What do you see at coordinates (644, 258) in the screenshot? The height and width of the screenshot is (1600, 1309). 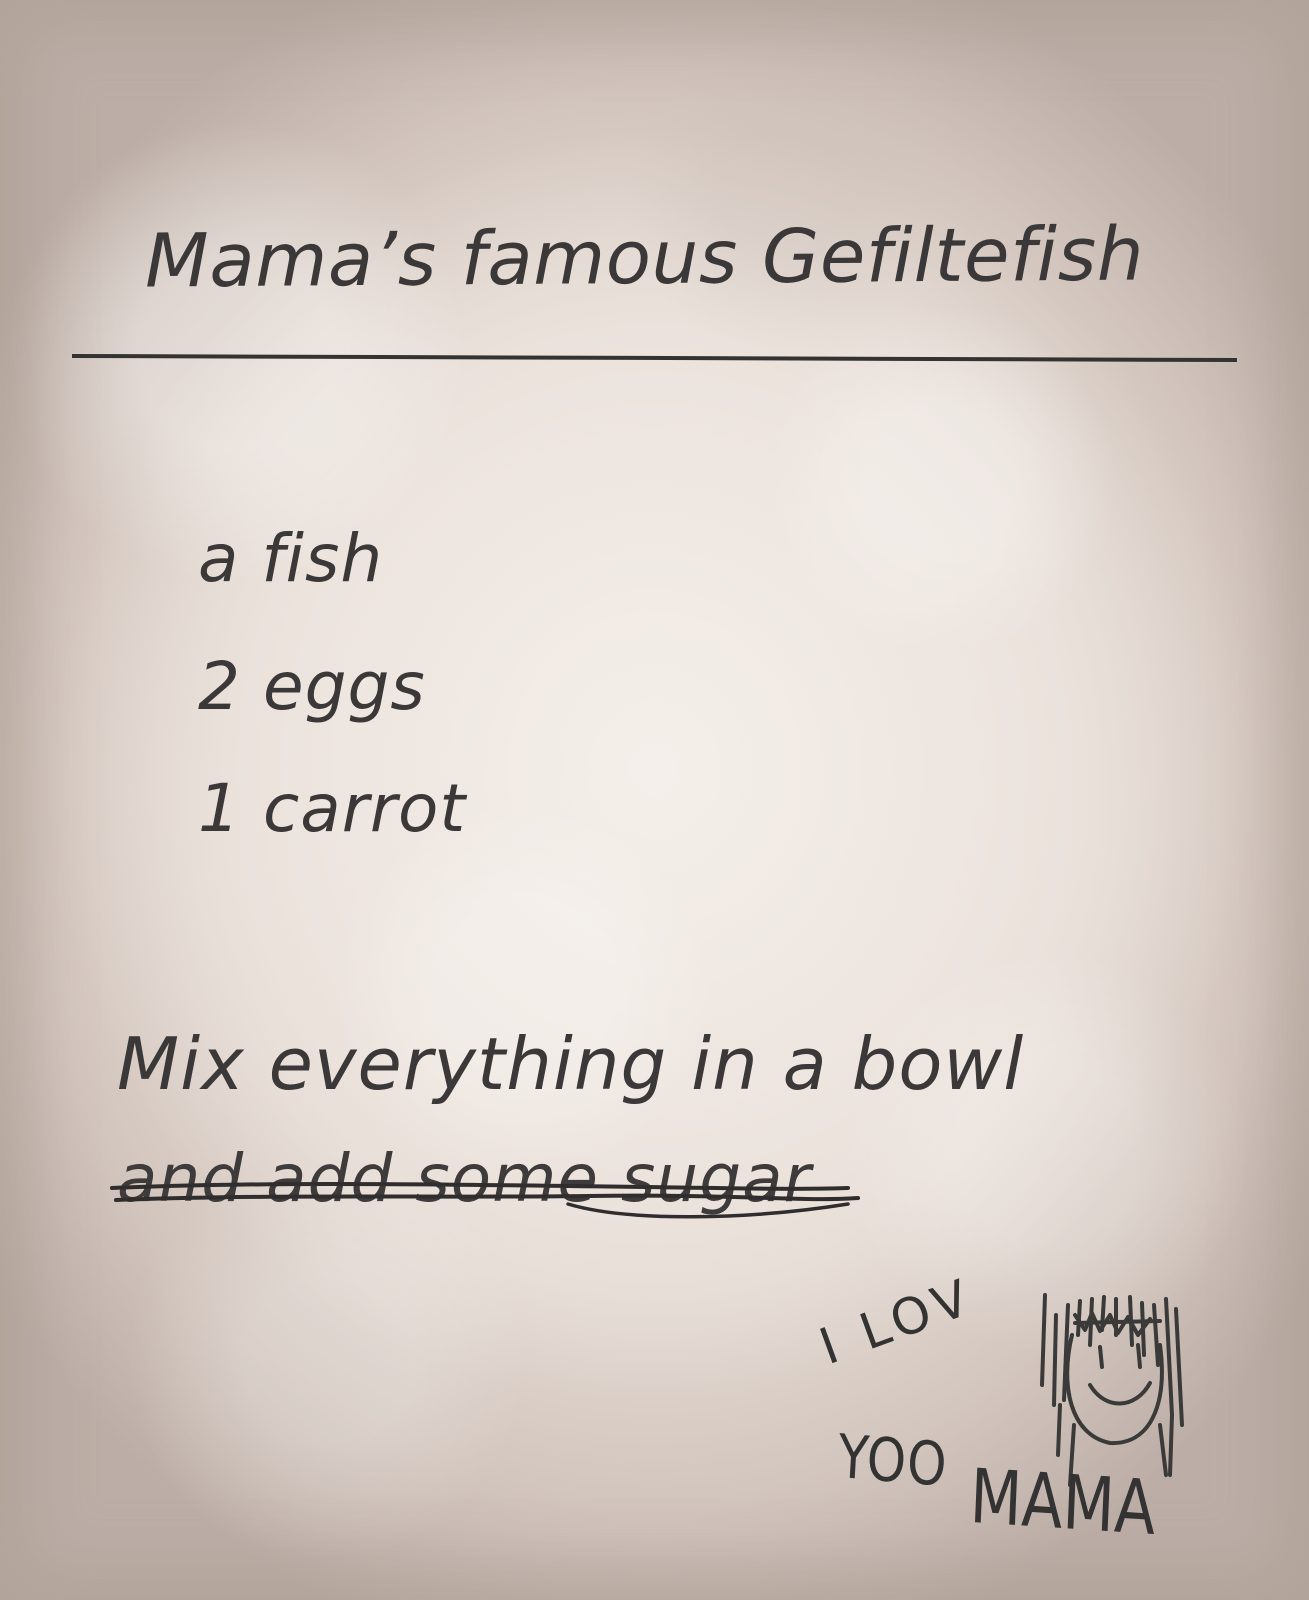 I see `recipe-title: Mama’s famous Gefiltefish` at bounding box center [644, 258].